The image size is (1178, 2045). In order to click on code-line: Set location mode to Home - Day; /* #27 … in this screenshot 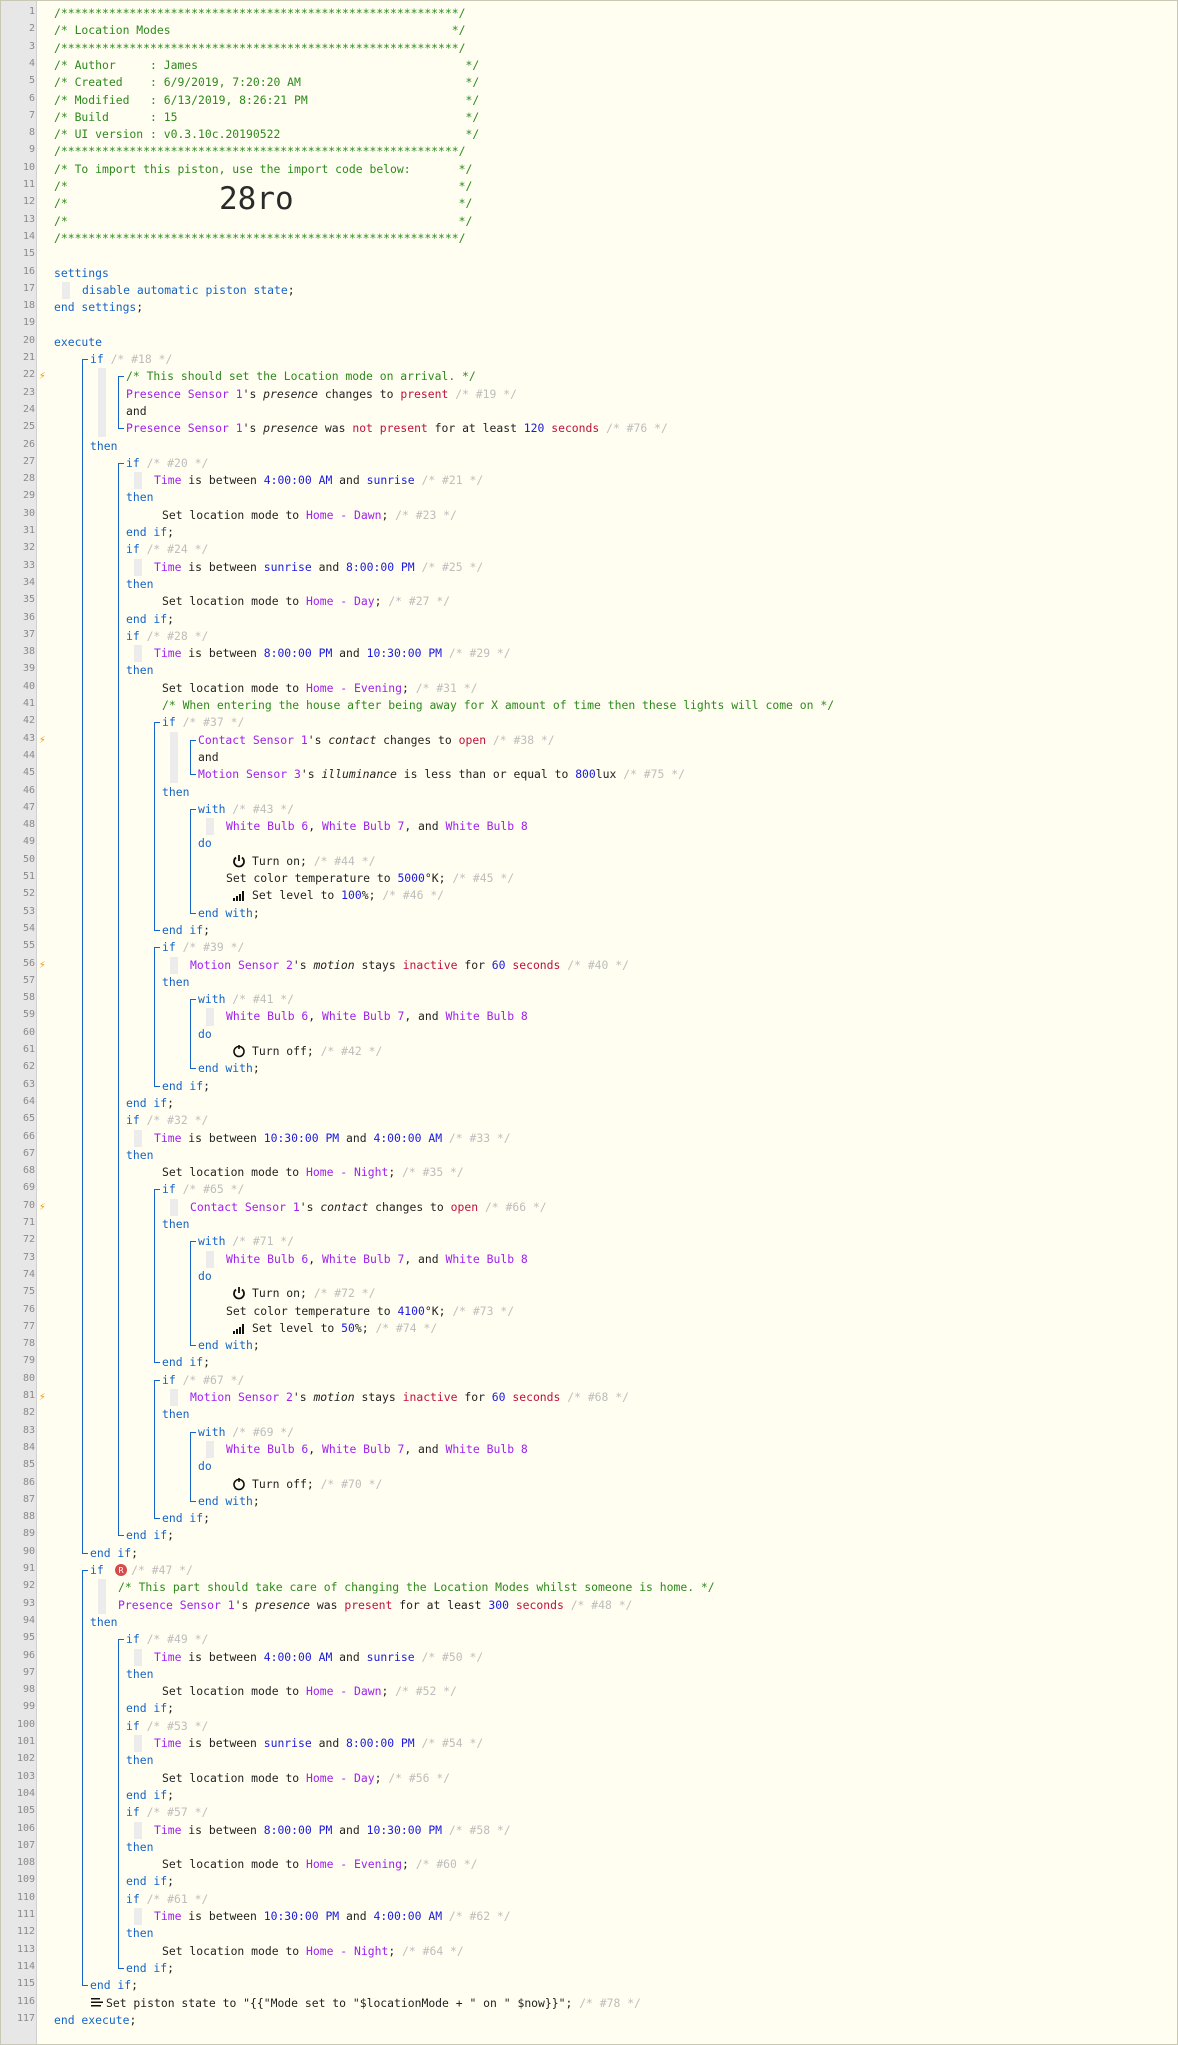, I will do `click(306, 601)`.